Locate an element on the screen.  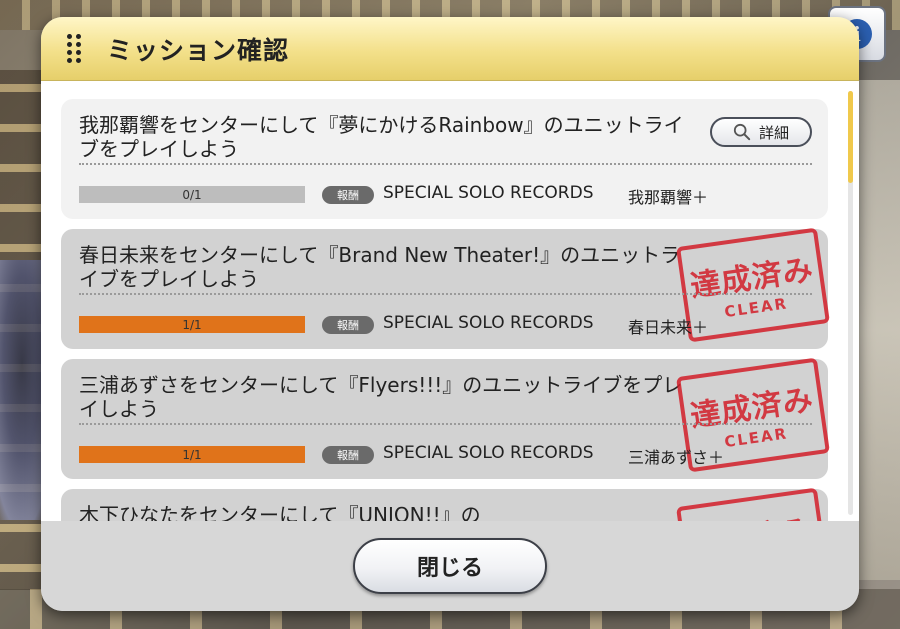
mission-description: 木下ひなたをセンターにして『UNION!!』の is located at coordinates (280, 512).